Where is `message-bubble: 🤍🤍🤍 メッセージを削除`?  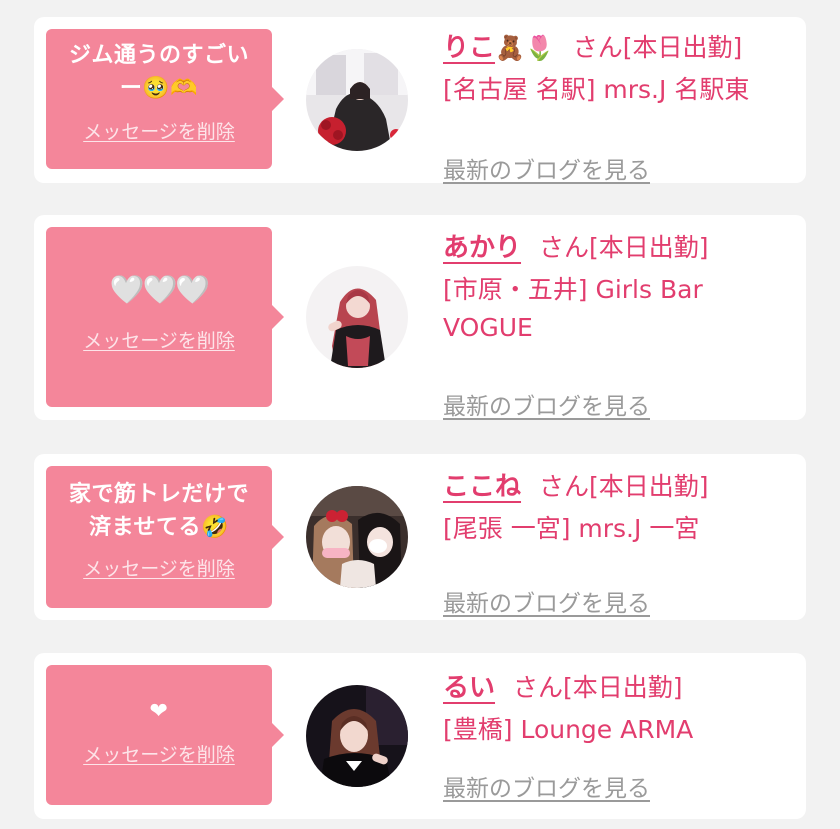
message-bubble: 🤍🤍🤍 メッセージを削除 is located at coordinates (165, 317).